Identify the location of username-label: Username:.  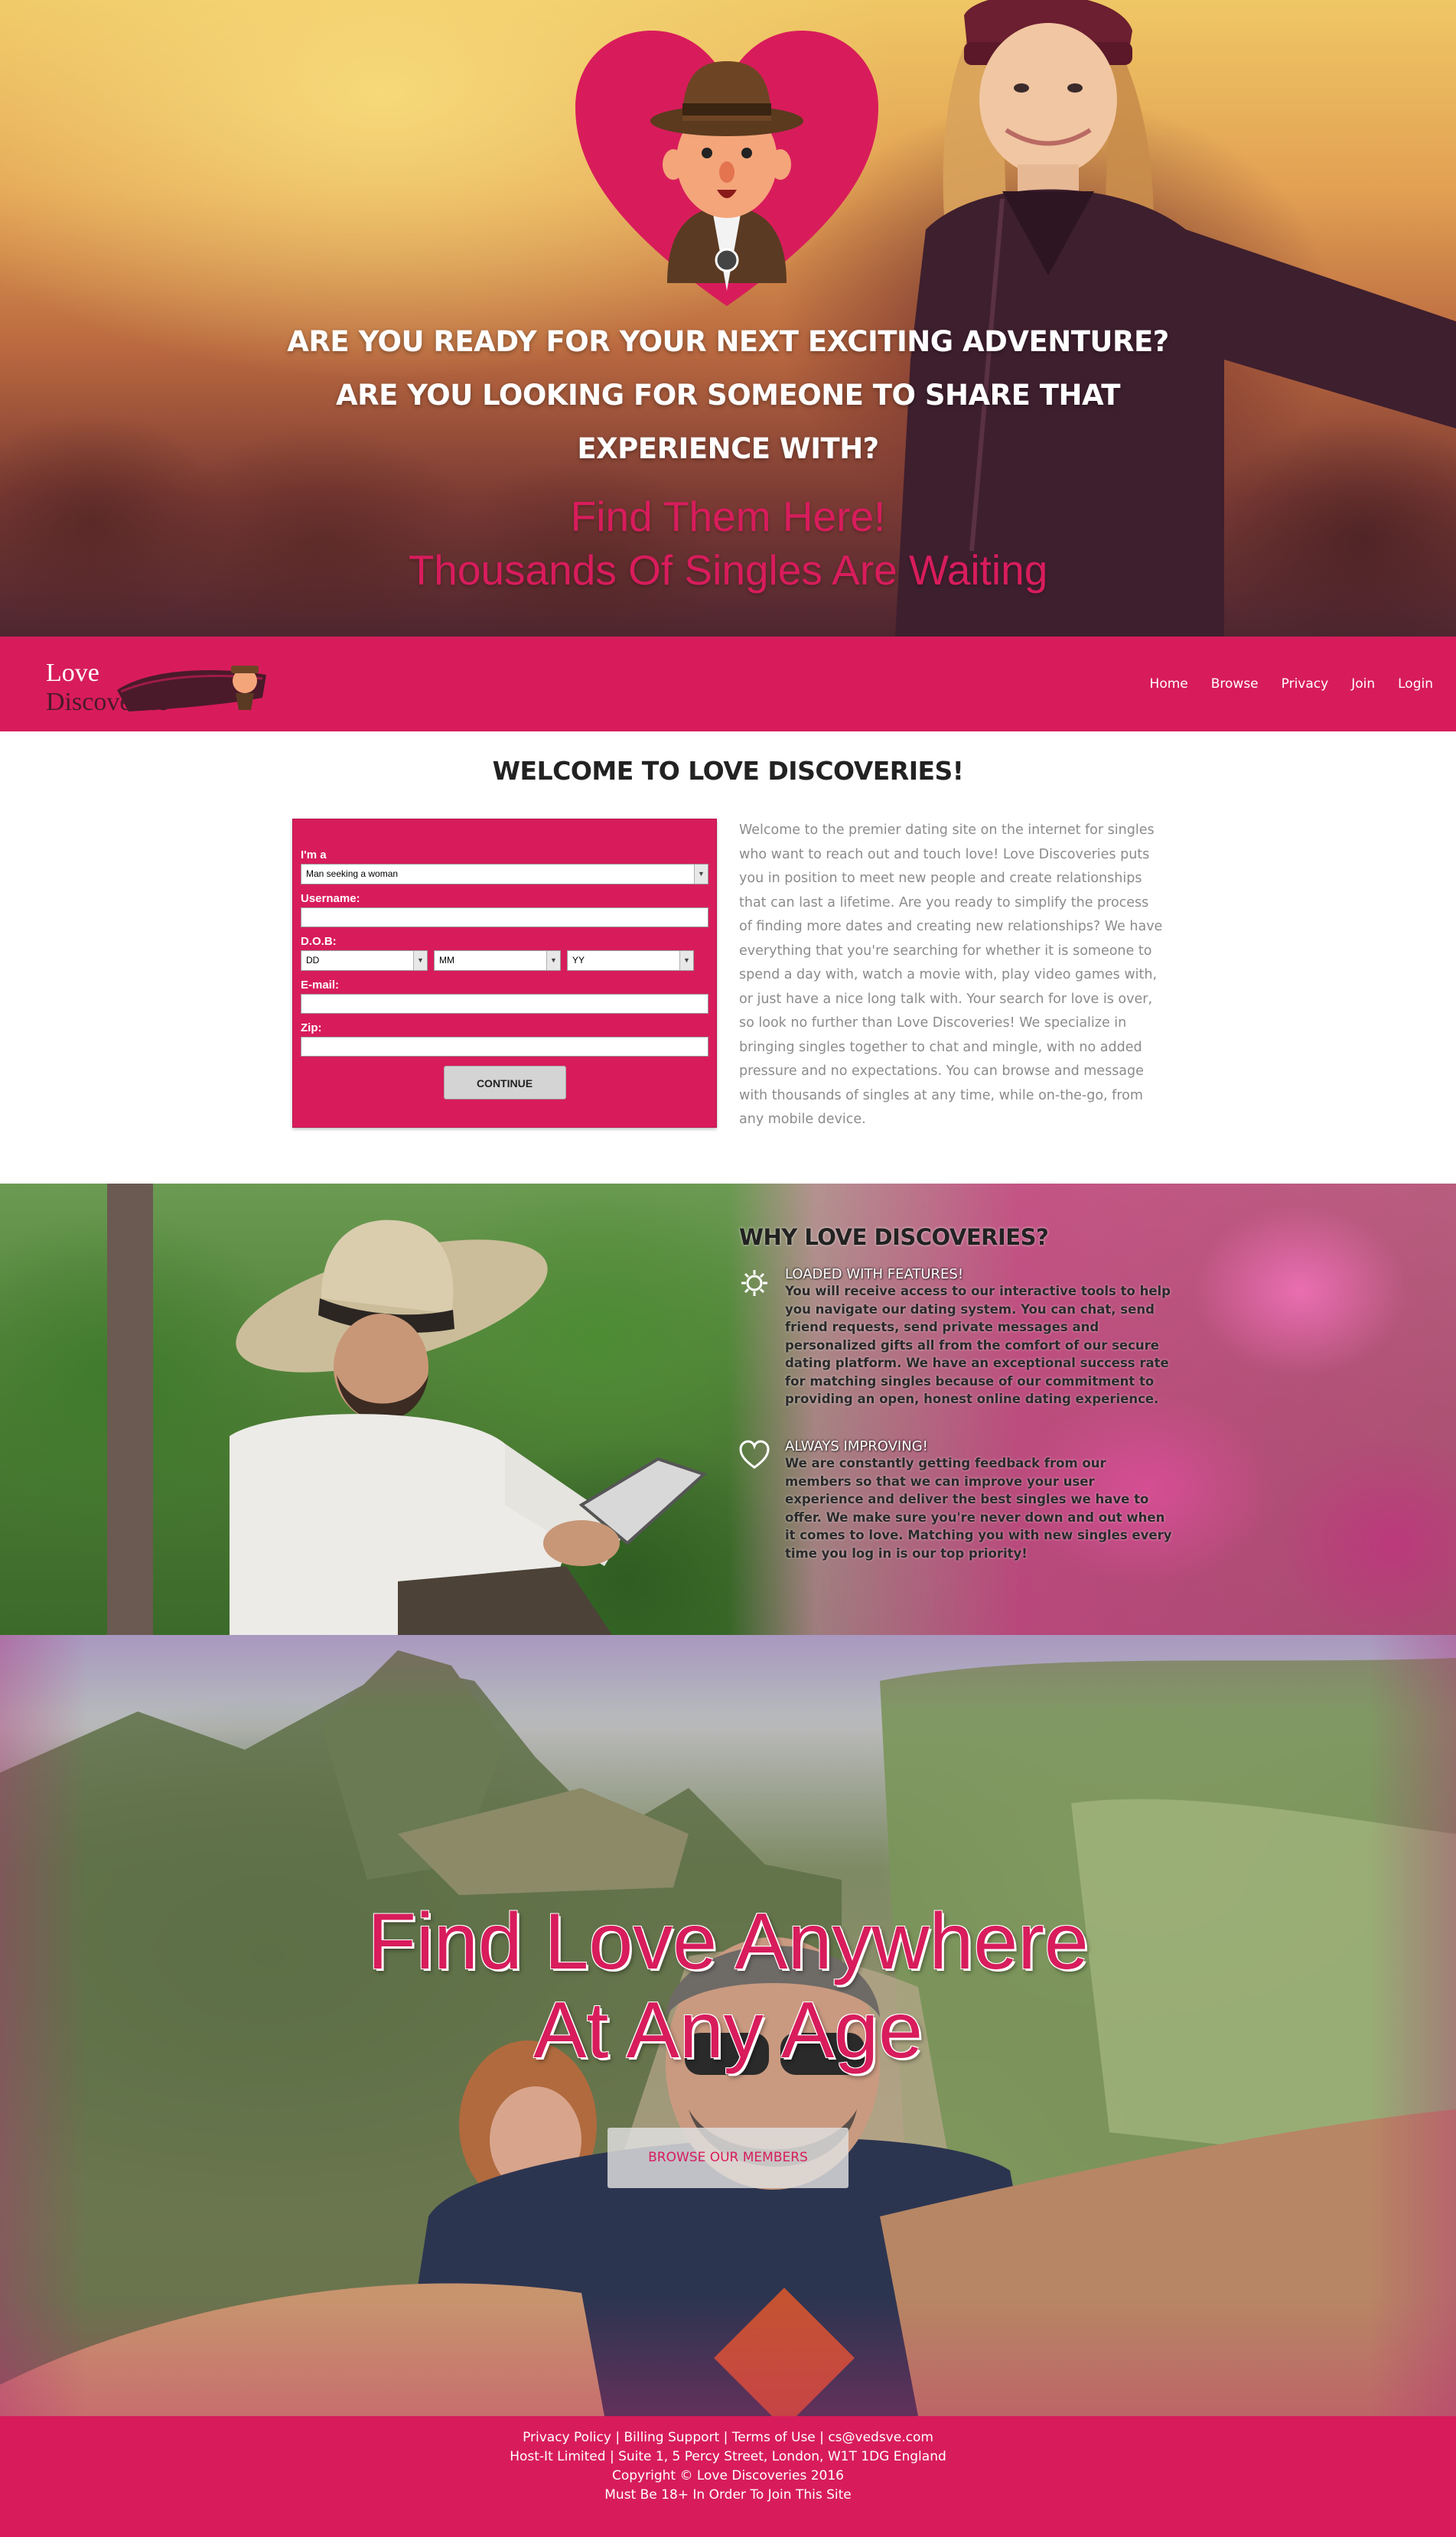
(330, 898).